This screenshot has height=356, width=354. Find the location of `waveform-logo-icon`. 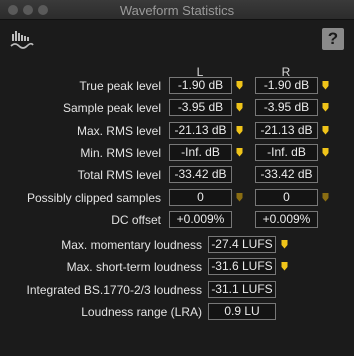

waveform-logo-icon is located at coordinates (22, 40).